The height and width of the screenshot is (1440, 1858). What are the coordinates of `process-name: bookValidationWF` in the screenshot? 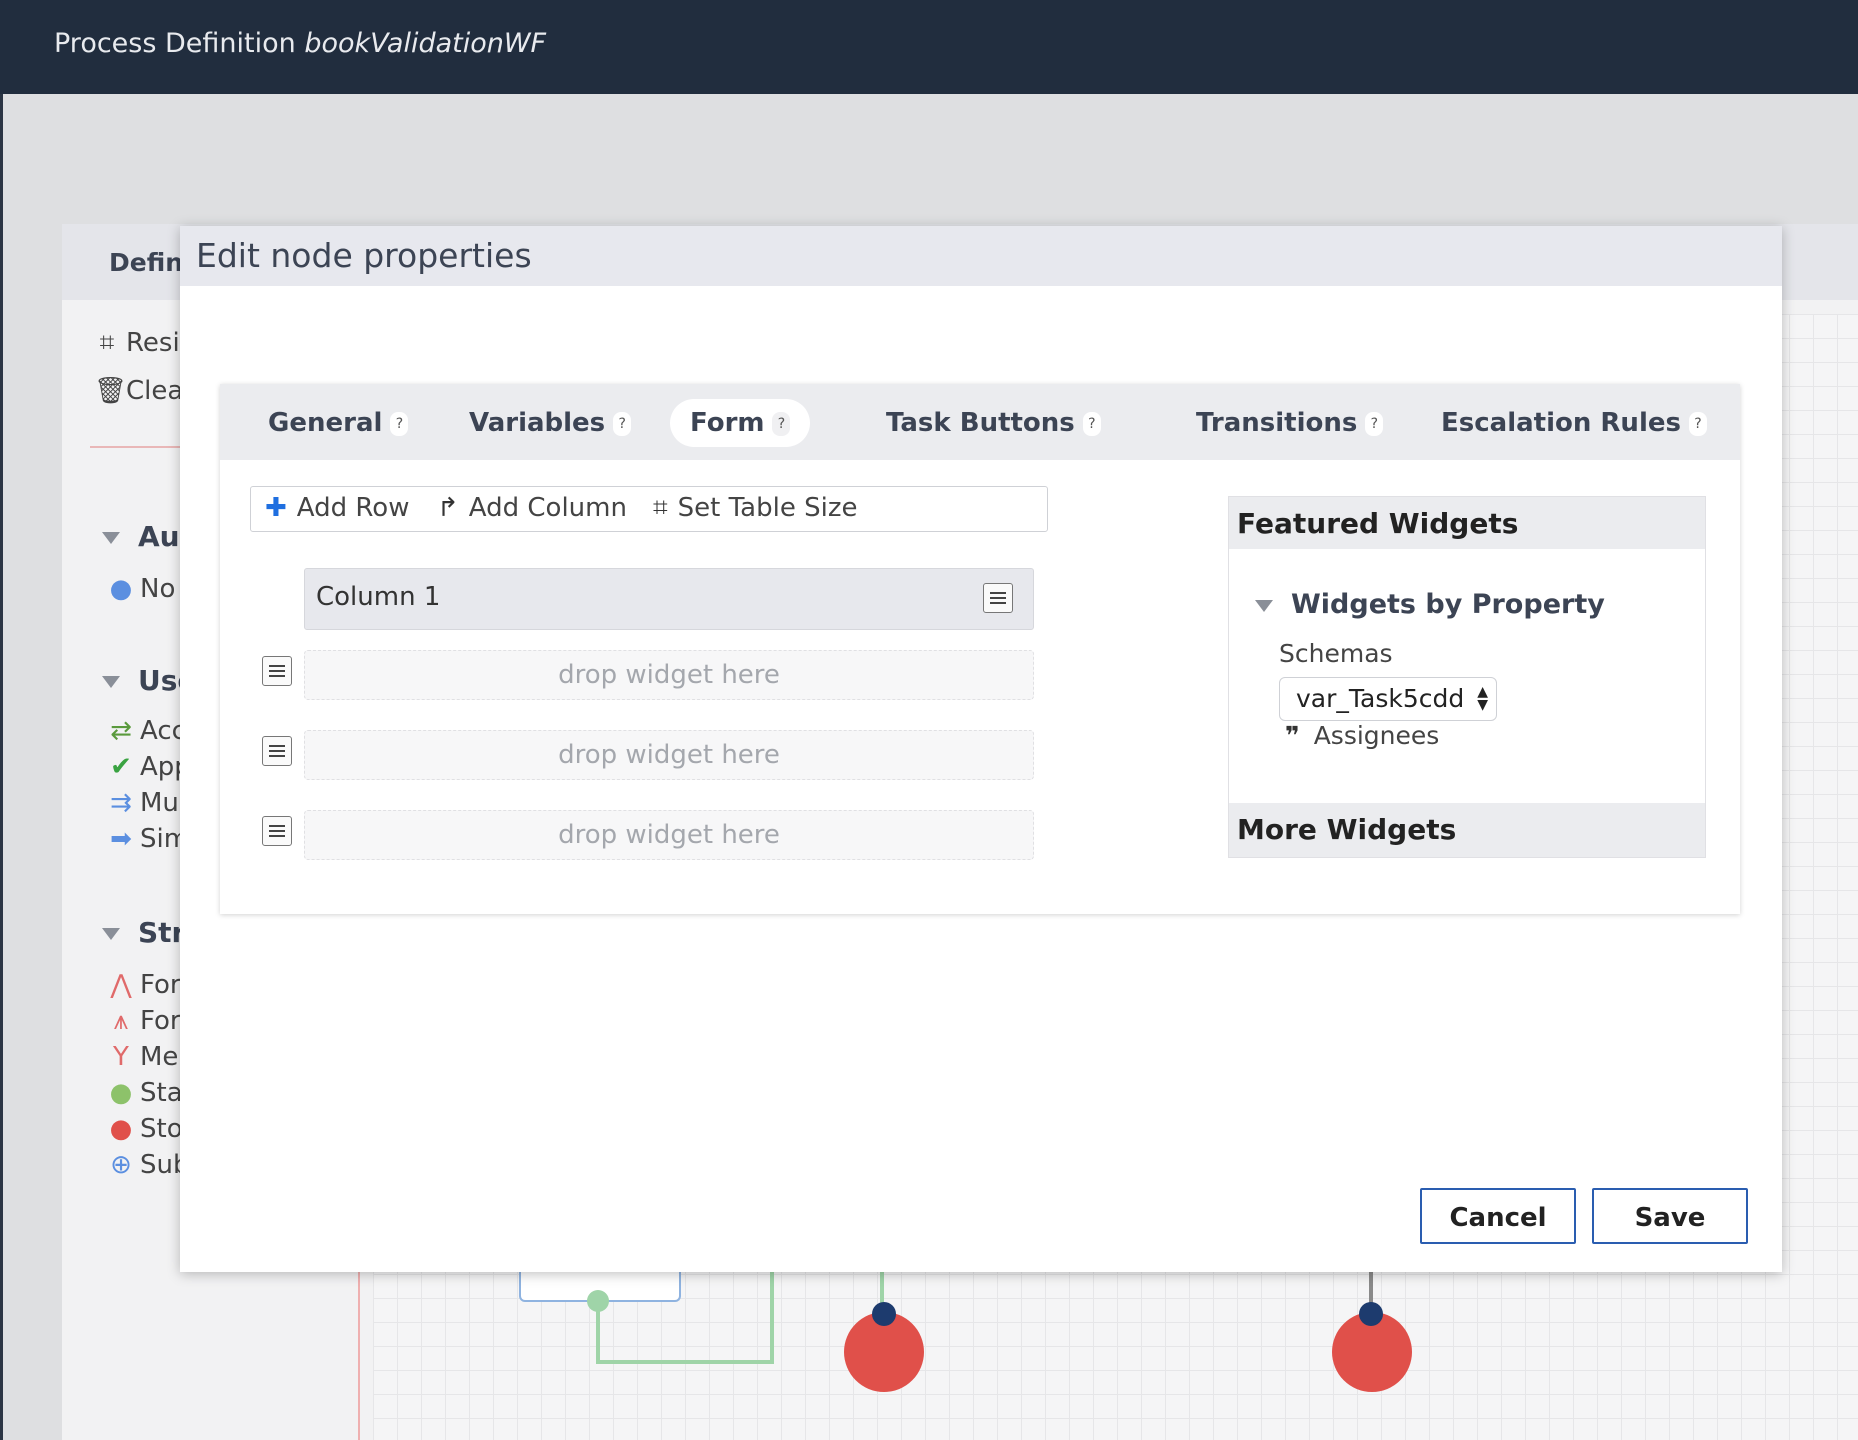 It's located at (425, 43).